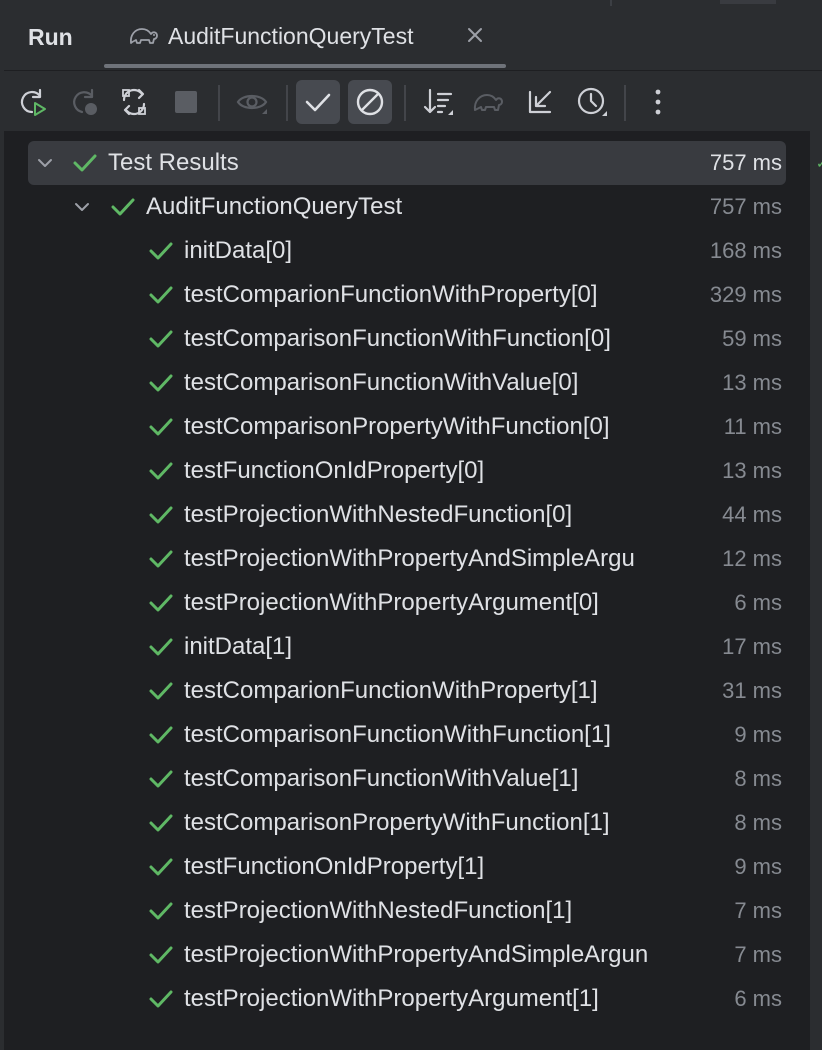 The width and height of the screenshot is (822, 1050). What do you see at coordinates (381, 382) in the screenshot?
I see `test-name: testComparisonFunctionWithValue[0]` at bounding box center [381, 382].